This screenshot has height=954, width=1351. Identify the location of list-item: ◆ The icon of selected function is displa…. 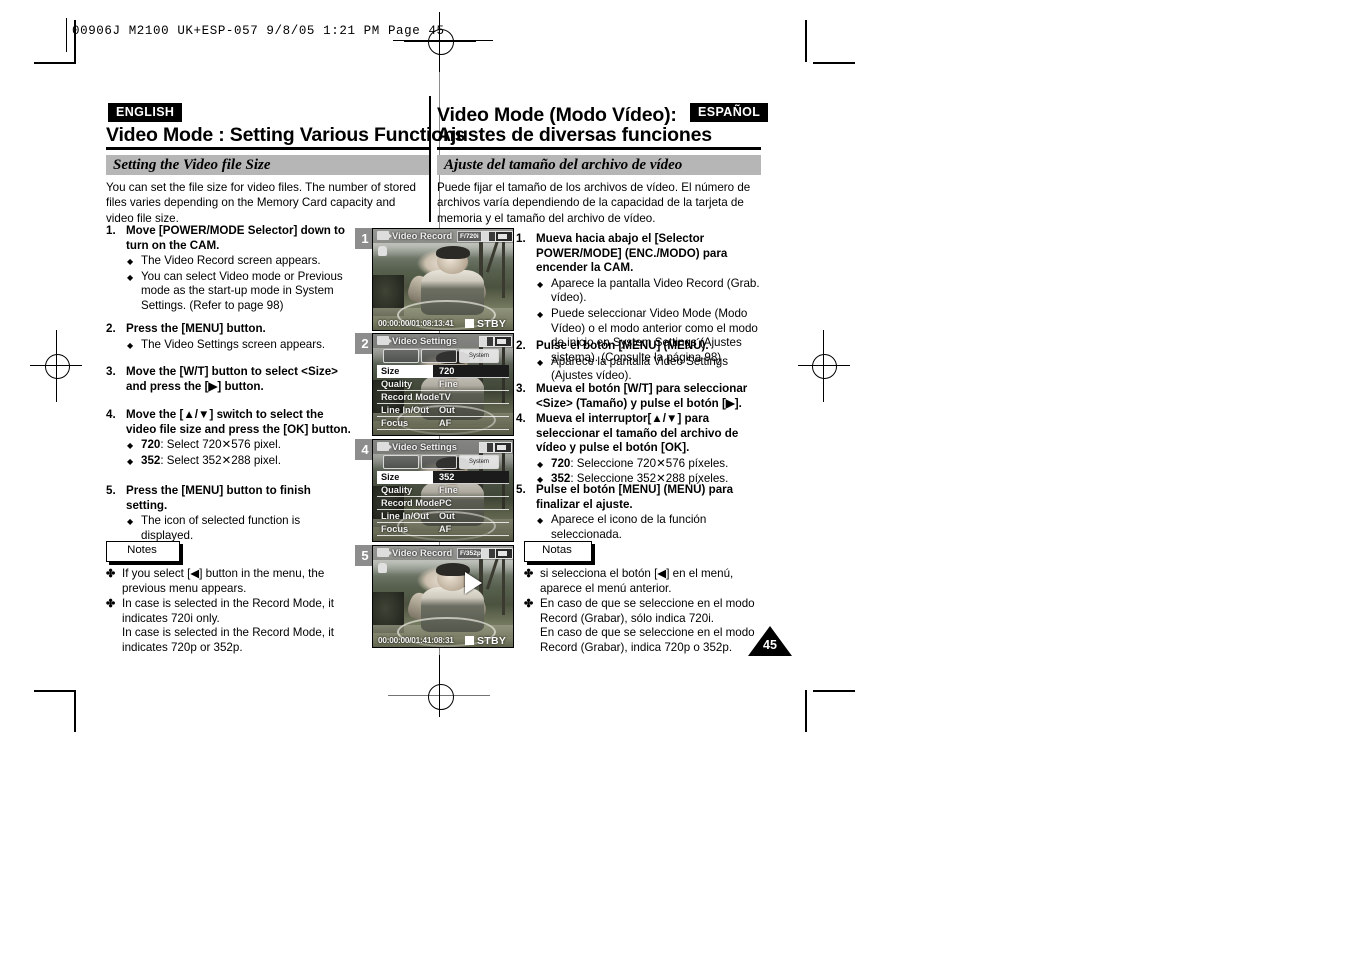
(240, 528).